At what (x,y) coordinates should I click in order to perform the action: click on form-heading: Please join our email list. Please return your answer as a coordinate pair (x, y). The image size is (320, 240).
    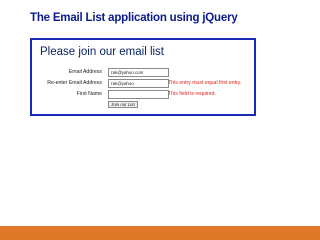
    Looking at the image, I should click on (102, 52).